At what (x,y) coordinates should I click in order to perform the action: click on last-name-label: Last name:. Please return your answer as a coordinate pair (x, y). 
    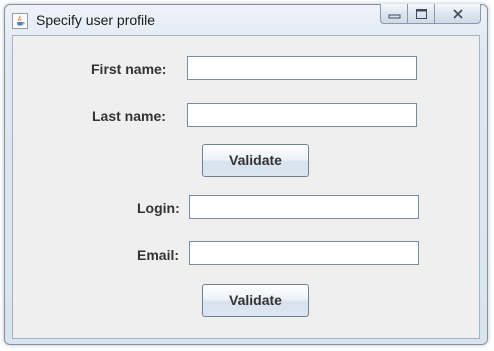
    Looking at the image, I should click on (129, 116).